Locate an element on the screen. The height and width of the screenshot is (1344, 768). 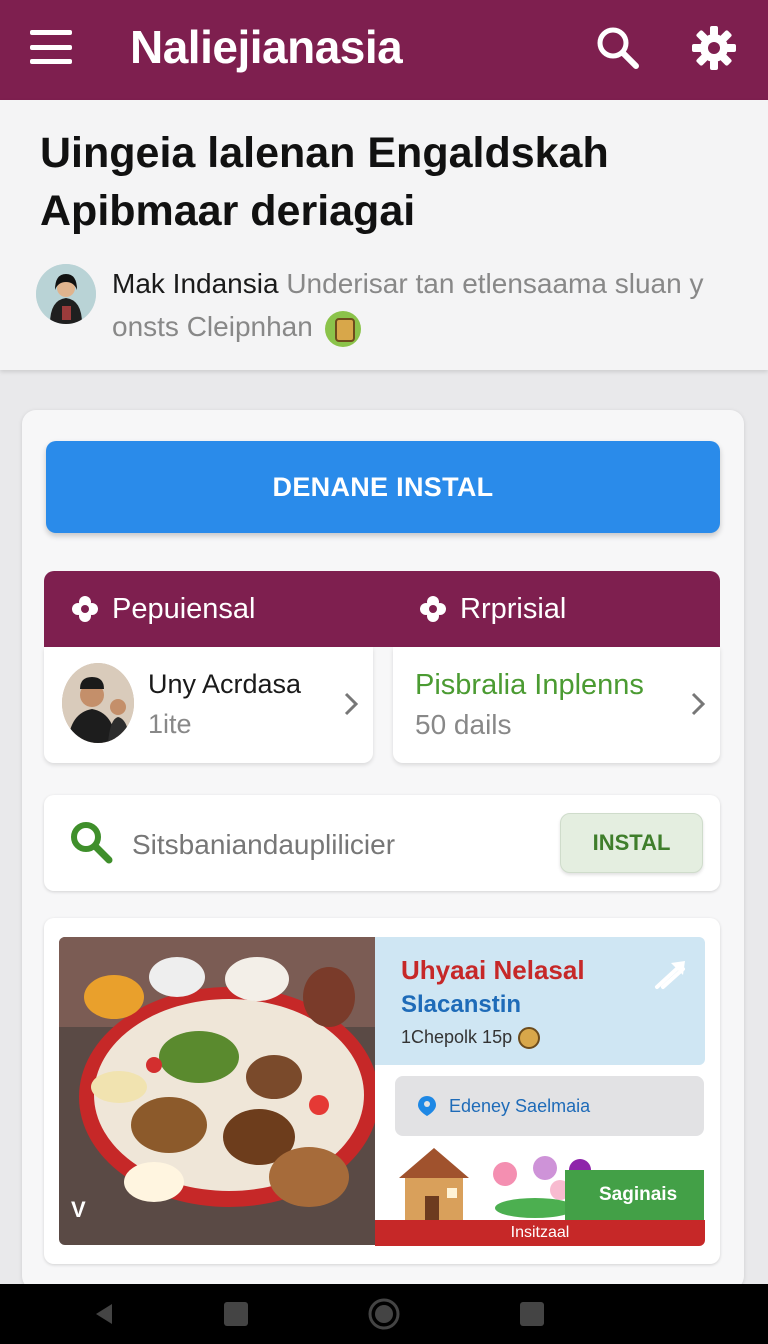
search-bar: Sitsbaniandauplilicier INSTAL is located at coordinates (382, 843).